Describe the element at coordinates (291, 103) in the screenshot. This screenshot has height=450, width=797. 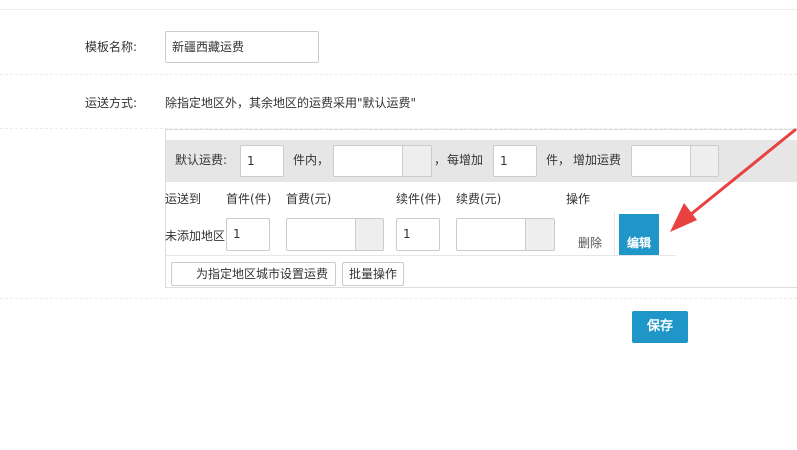
I see `shipping-method-desc: 除指定地区外，其余地区的运费采用"默认运费"` at that location.